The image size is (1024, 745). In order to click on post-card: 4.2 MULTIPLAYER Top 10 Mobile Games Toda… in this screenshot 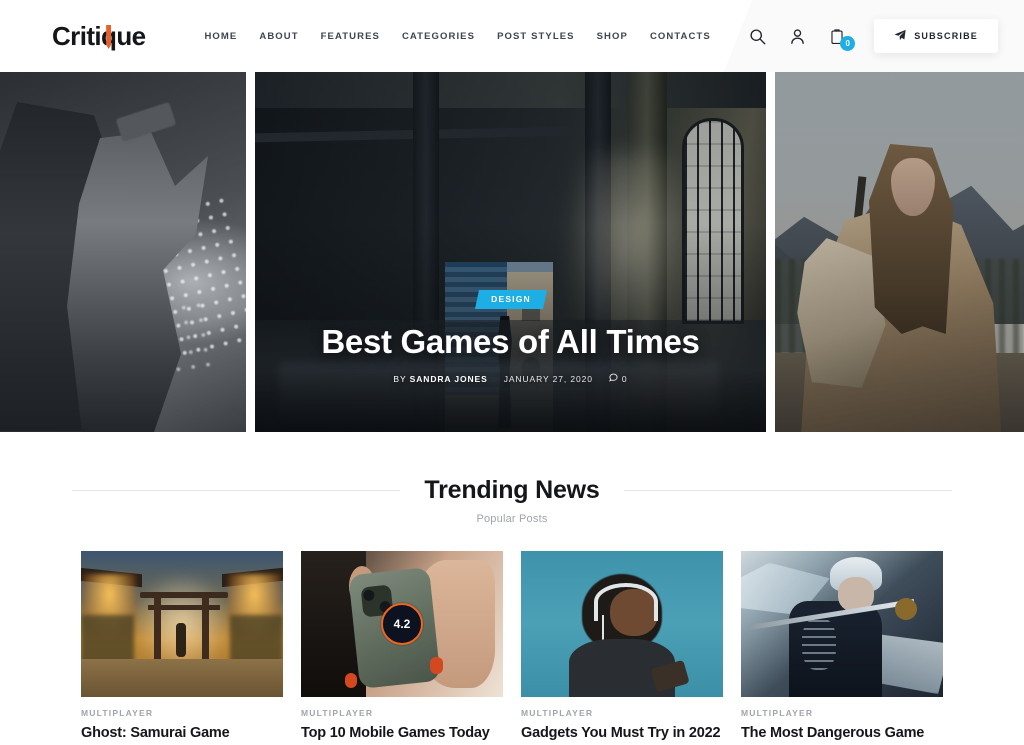, I will do `click(402, 648)`.